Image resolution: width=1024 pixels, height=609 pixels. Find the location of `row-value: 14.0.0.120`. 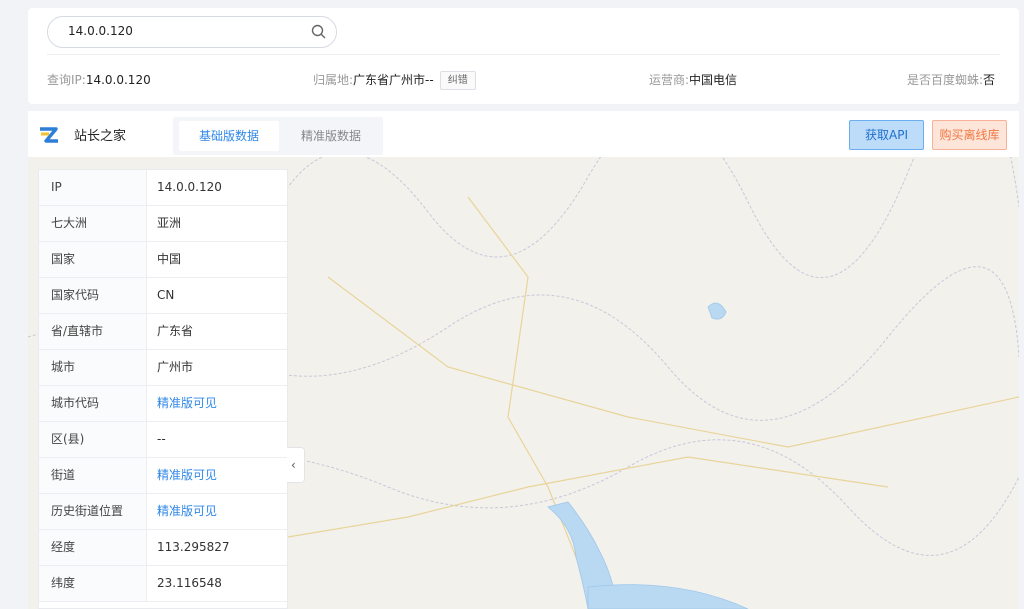

row-value: 14.0.0.120 is located at coordinates (189, 187).